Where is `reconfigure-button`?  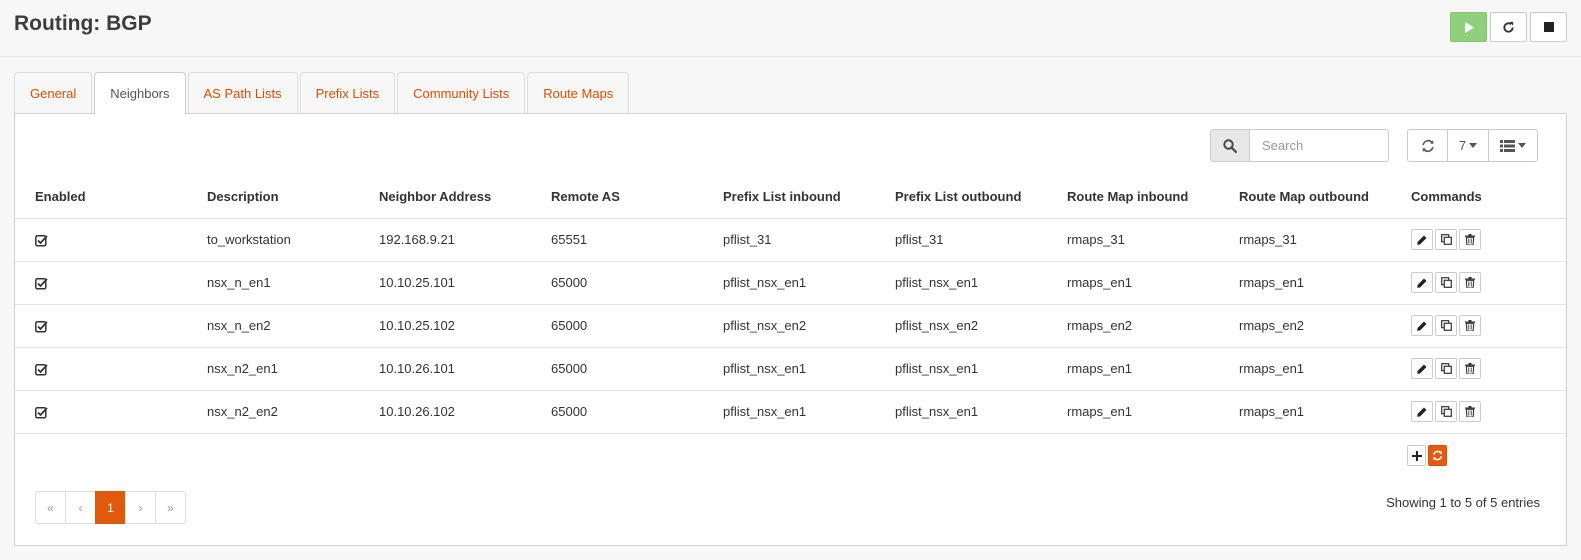 reconfigure-button is located at coordinates (1437, 455).